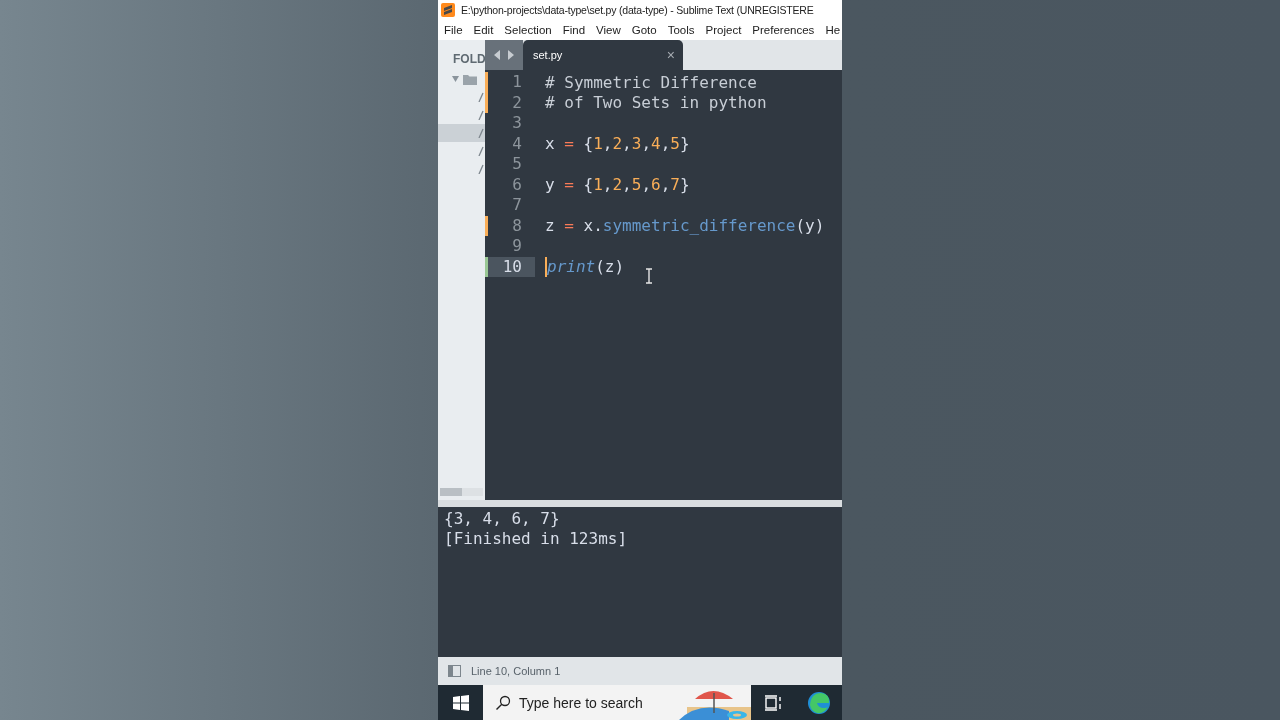 Image resolution: width=1280 pixels, height=720 pixels. Describe the element at coordinates (579, 30) in the screenshot. I see `menu-item: Find` at that location.